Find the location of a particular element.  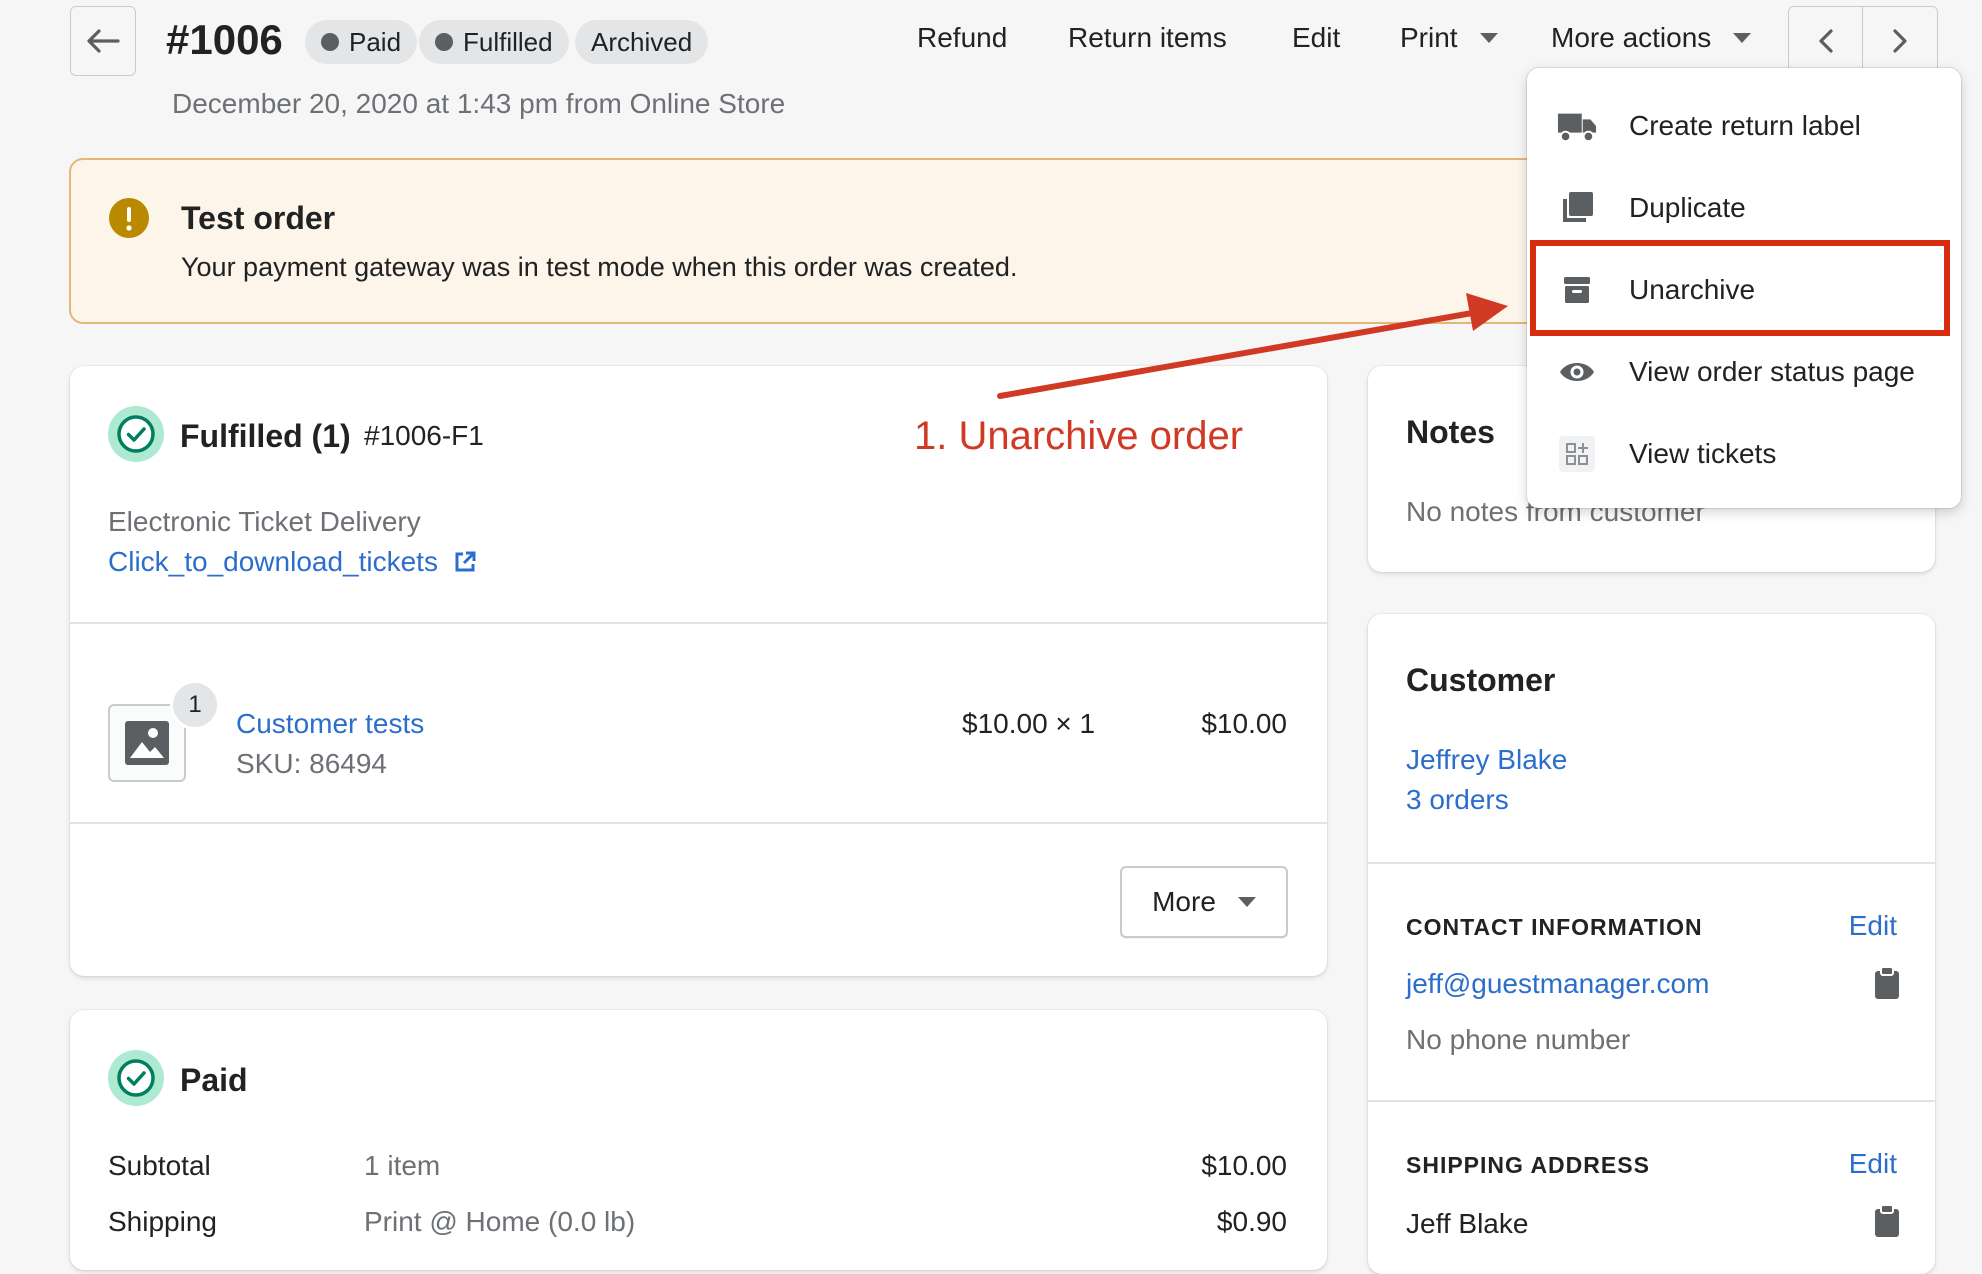

paid-title: Paid is located at coordinates (214, 1080).